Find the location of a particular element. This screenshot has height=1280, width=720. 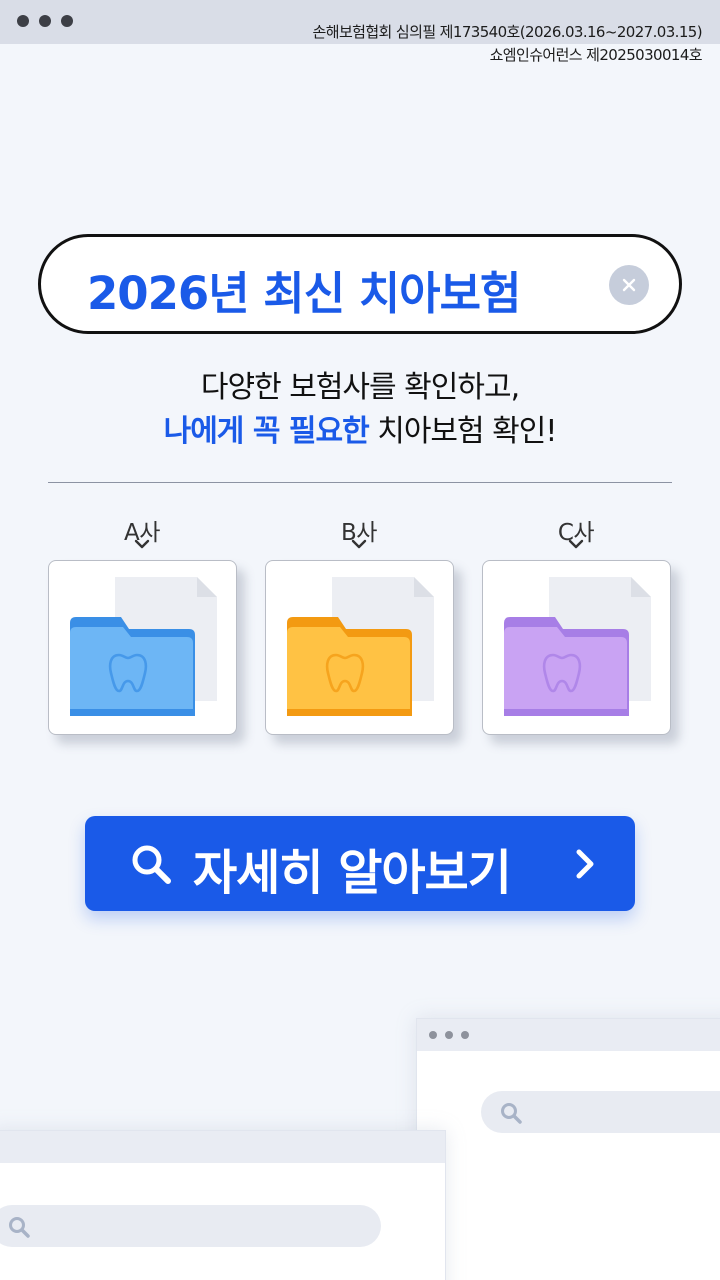

close-icon is located at coordinates (629, 285).